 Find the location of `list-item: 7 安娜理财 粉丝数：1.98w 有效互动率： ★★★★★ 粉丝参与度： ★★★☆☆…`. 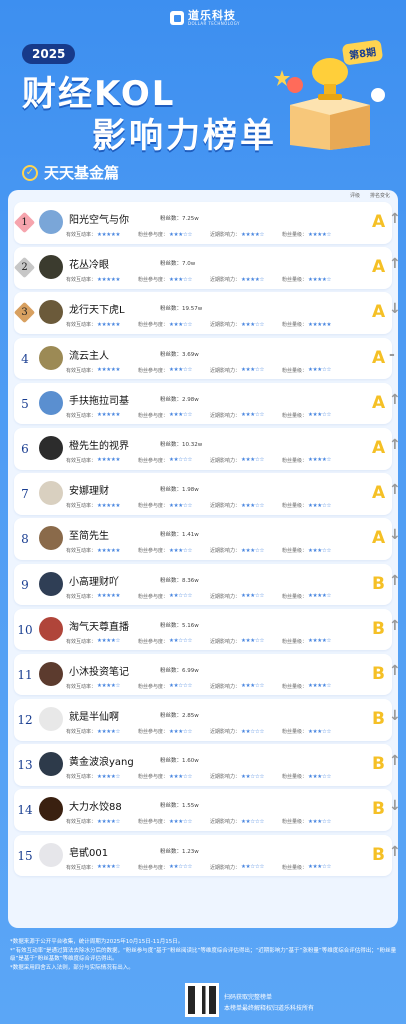

list-item: 7 安娜理财 粉丝数：1.98w 有效互动率： ★★★★★ 粉丝参与度： ★★★☆☆… is located at coordinates (207, 494).